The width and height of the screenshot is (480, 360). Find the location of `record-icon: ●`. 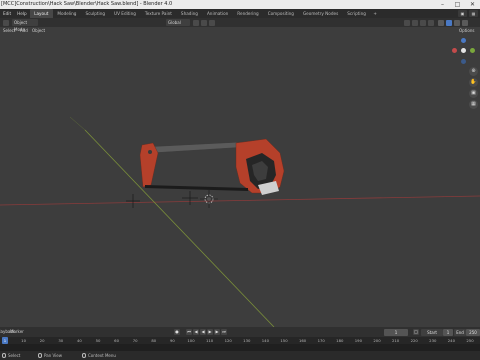

record-icon: ● is located at coordinates (177, 332).